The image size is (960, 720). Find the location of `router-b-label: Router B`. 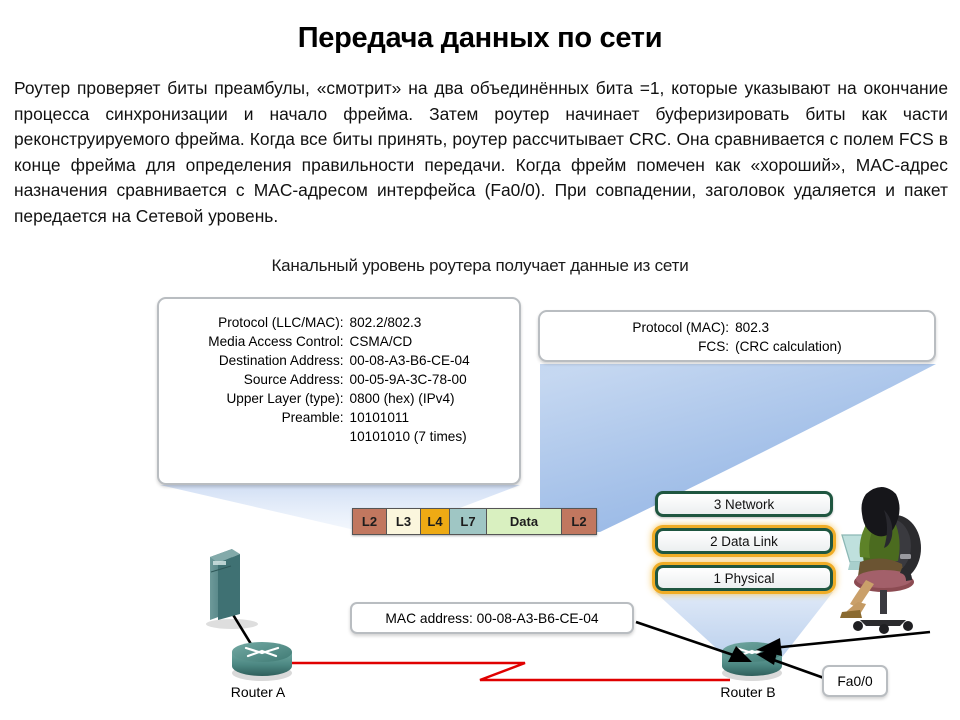

router-b-label: Router B is located at coordinates (748, 692).